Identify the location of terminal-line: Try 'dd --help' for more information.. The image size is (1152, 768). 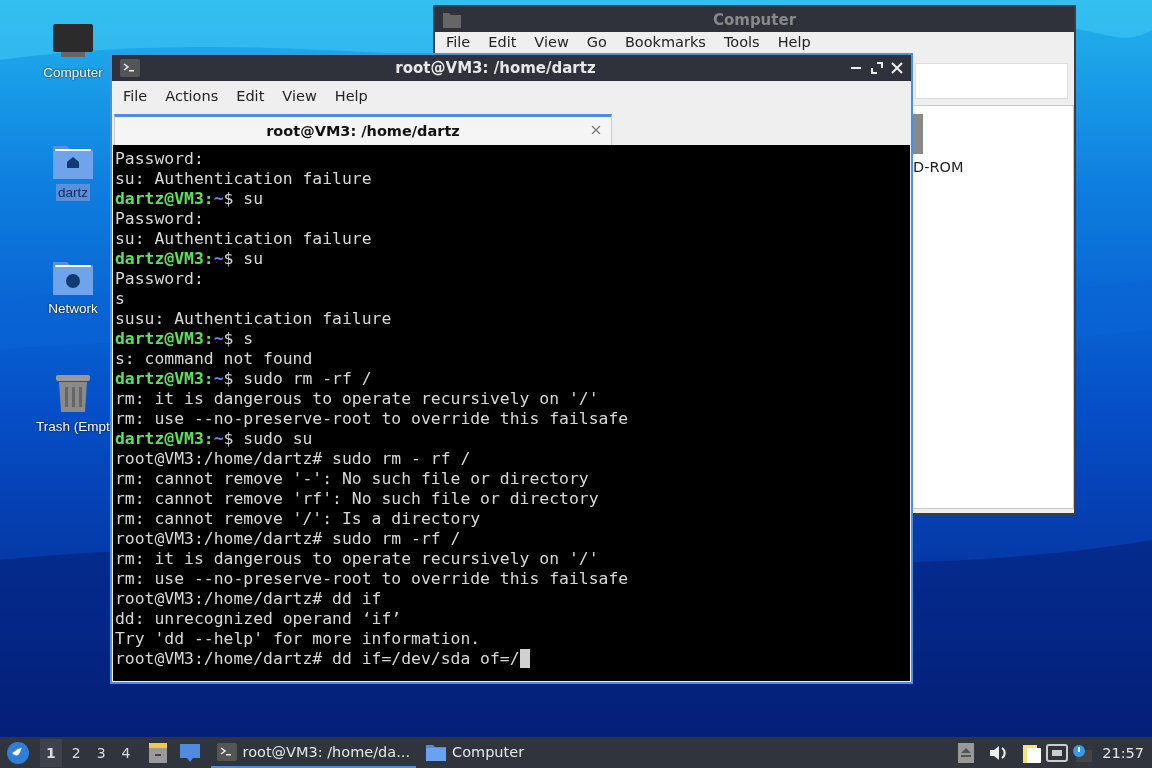
(298, 639).